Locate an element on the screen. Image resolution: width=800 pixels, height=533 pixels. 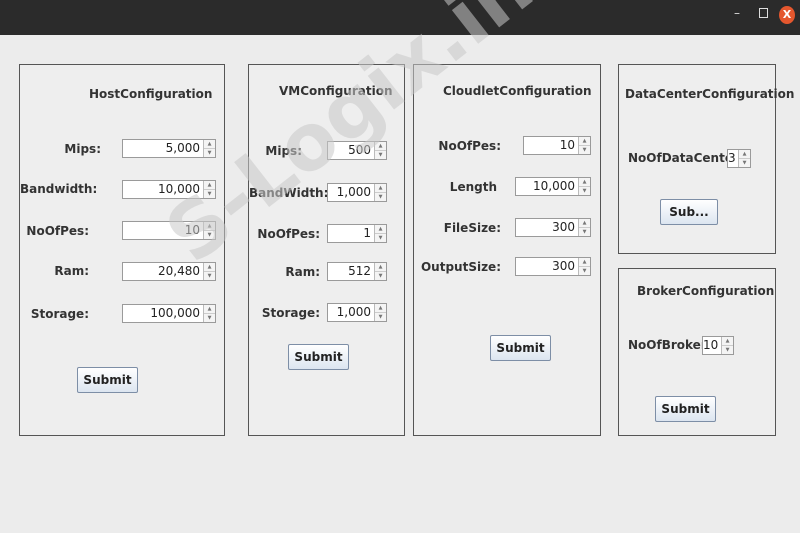
host-storage-spinner: 100,000 ▲ ▼ is located at coordinates (169, 313).